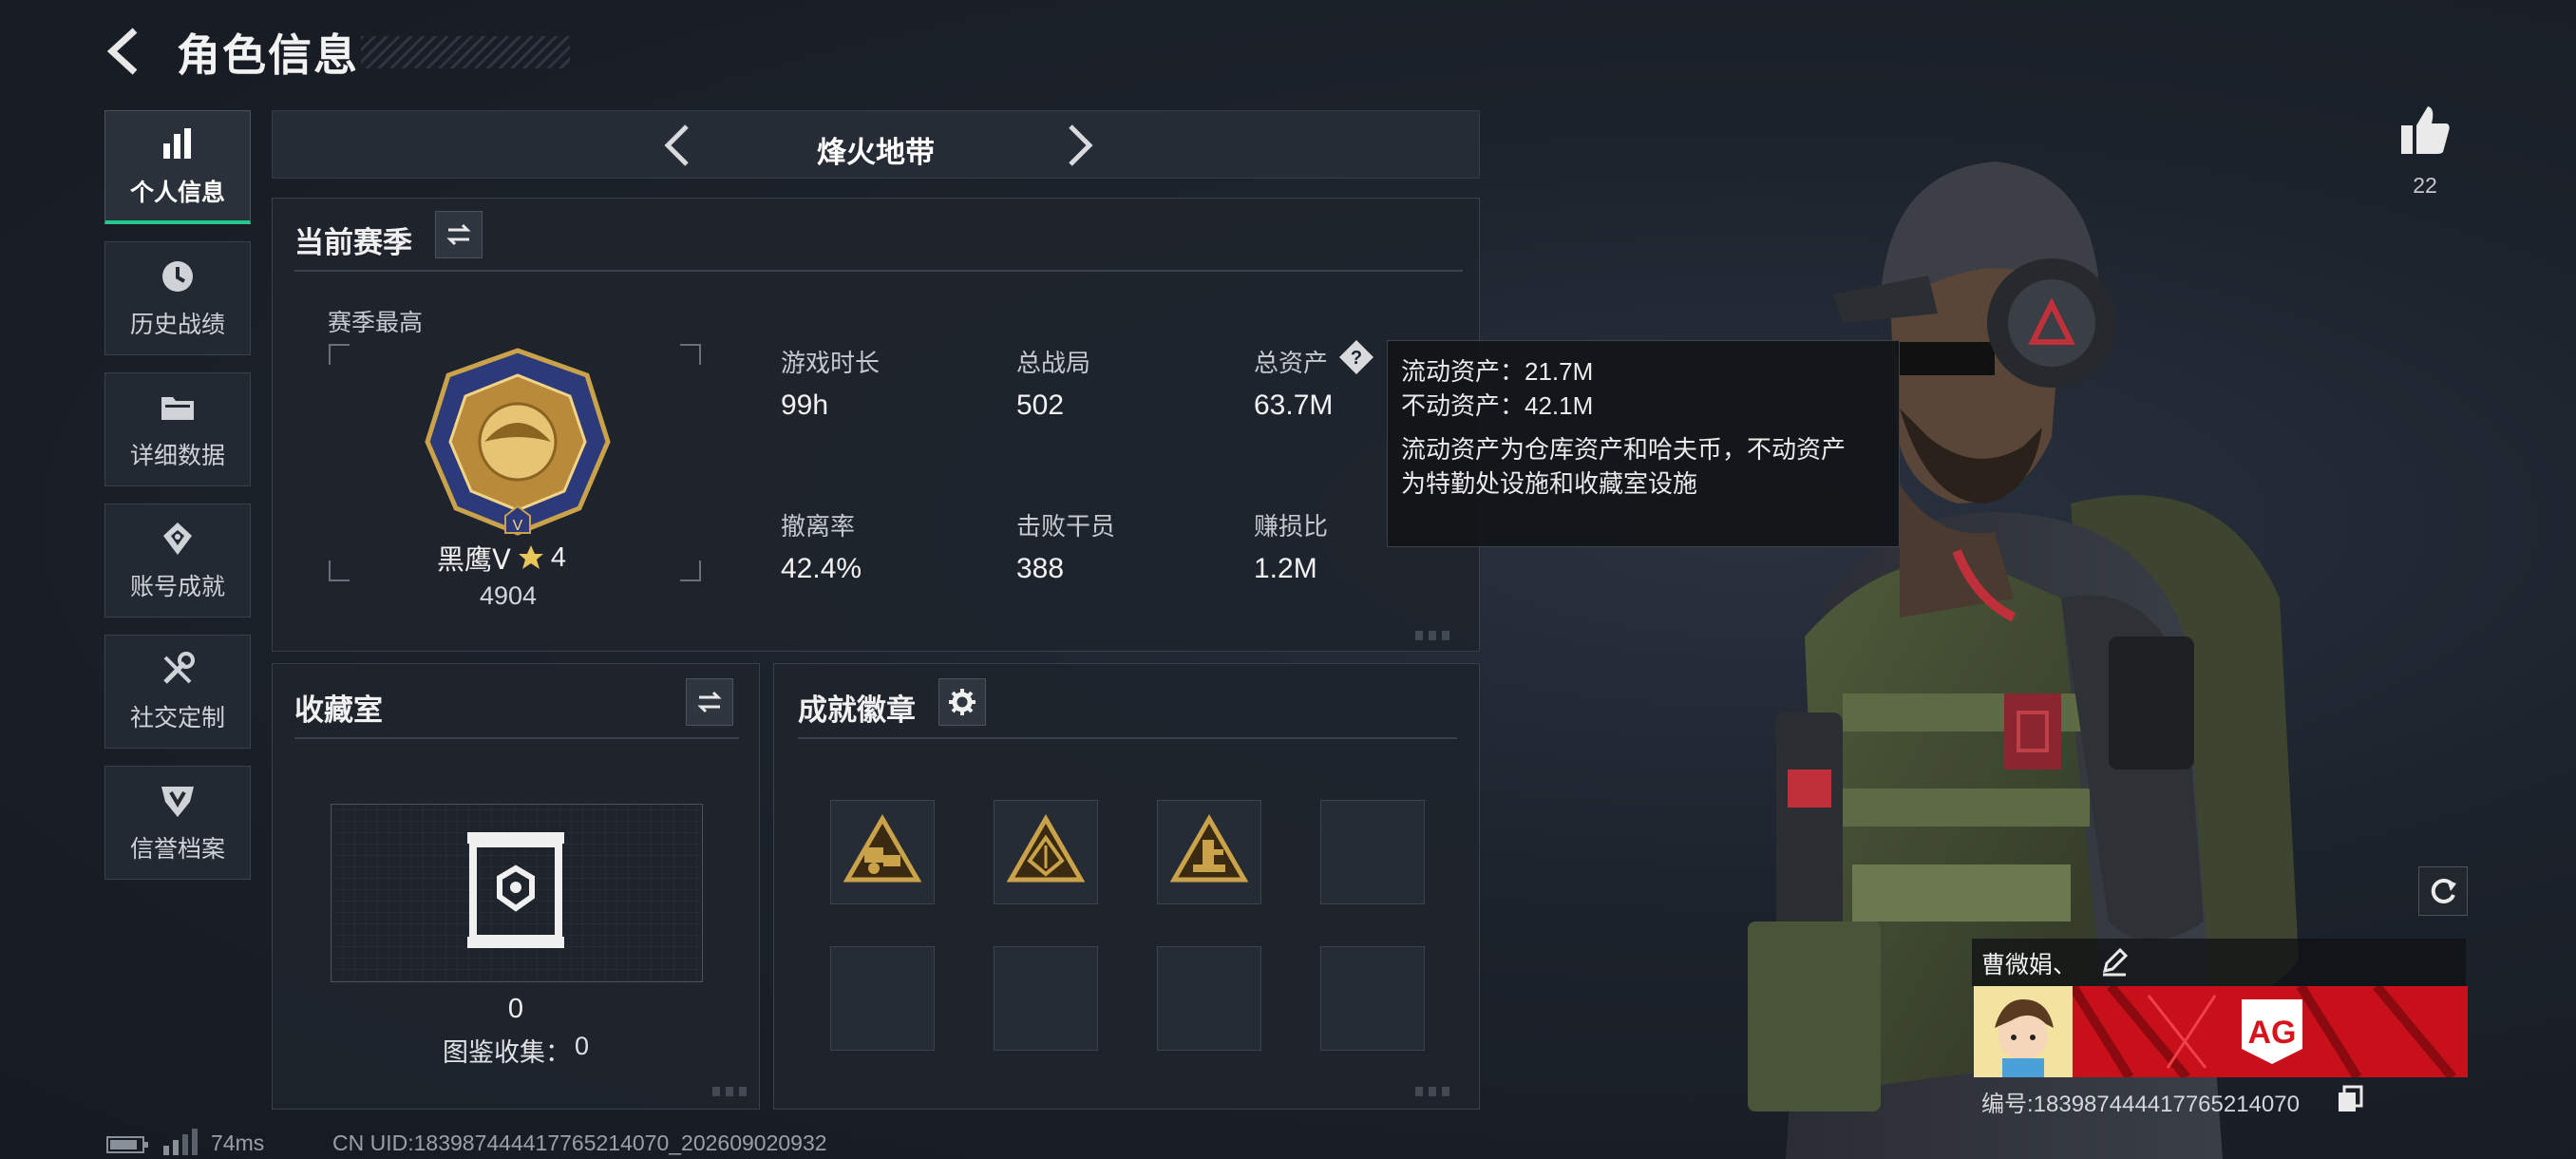 Image resolution: width=2576 pixels, height=1159 pixels. What do you see at coordinates (177, 538) in the screenshot?
I see `achievement-icon` at bounding box center [177, 538].